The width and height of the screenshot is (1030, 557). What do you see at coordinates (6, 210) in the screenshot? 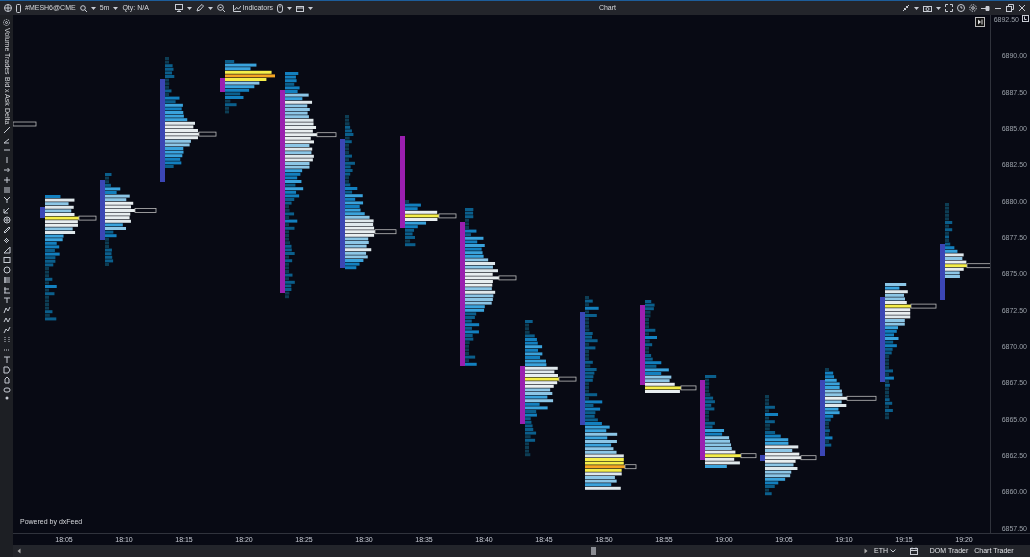
I see `ray-icon` at bounding box center [6, 210].